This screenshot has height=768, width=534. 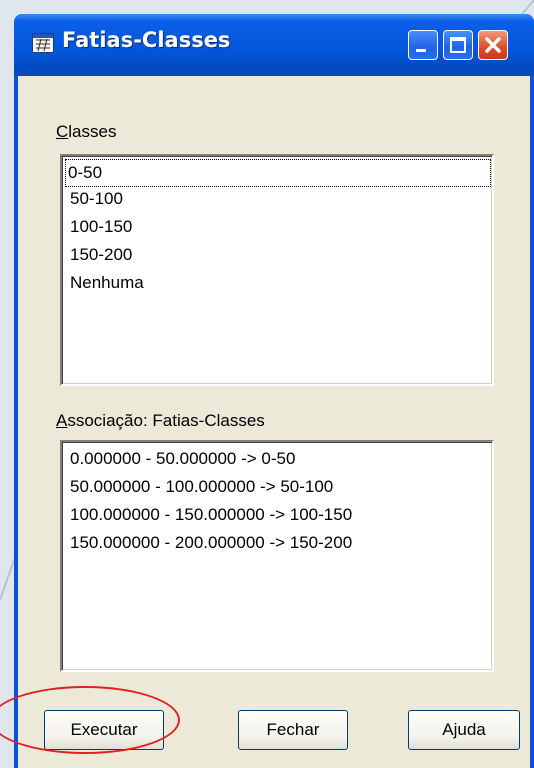 What do you see at coordinates (210, 515) in the screenshot?
I see `list-item: 100.000000 - 150.000000 -> 100-150` at bounding box center [210, 515].